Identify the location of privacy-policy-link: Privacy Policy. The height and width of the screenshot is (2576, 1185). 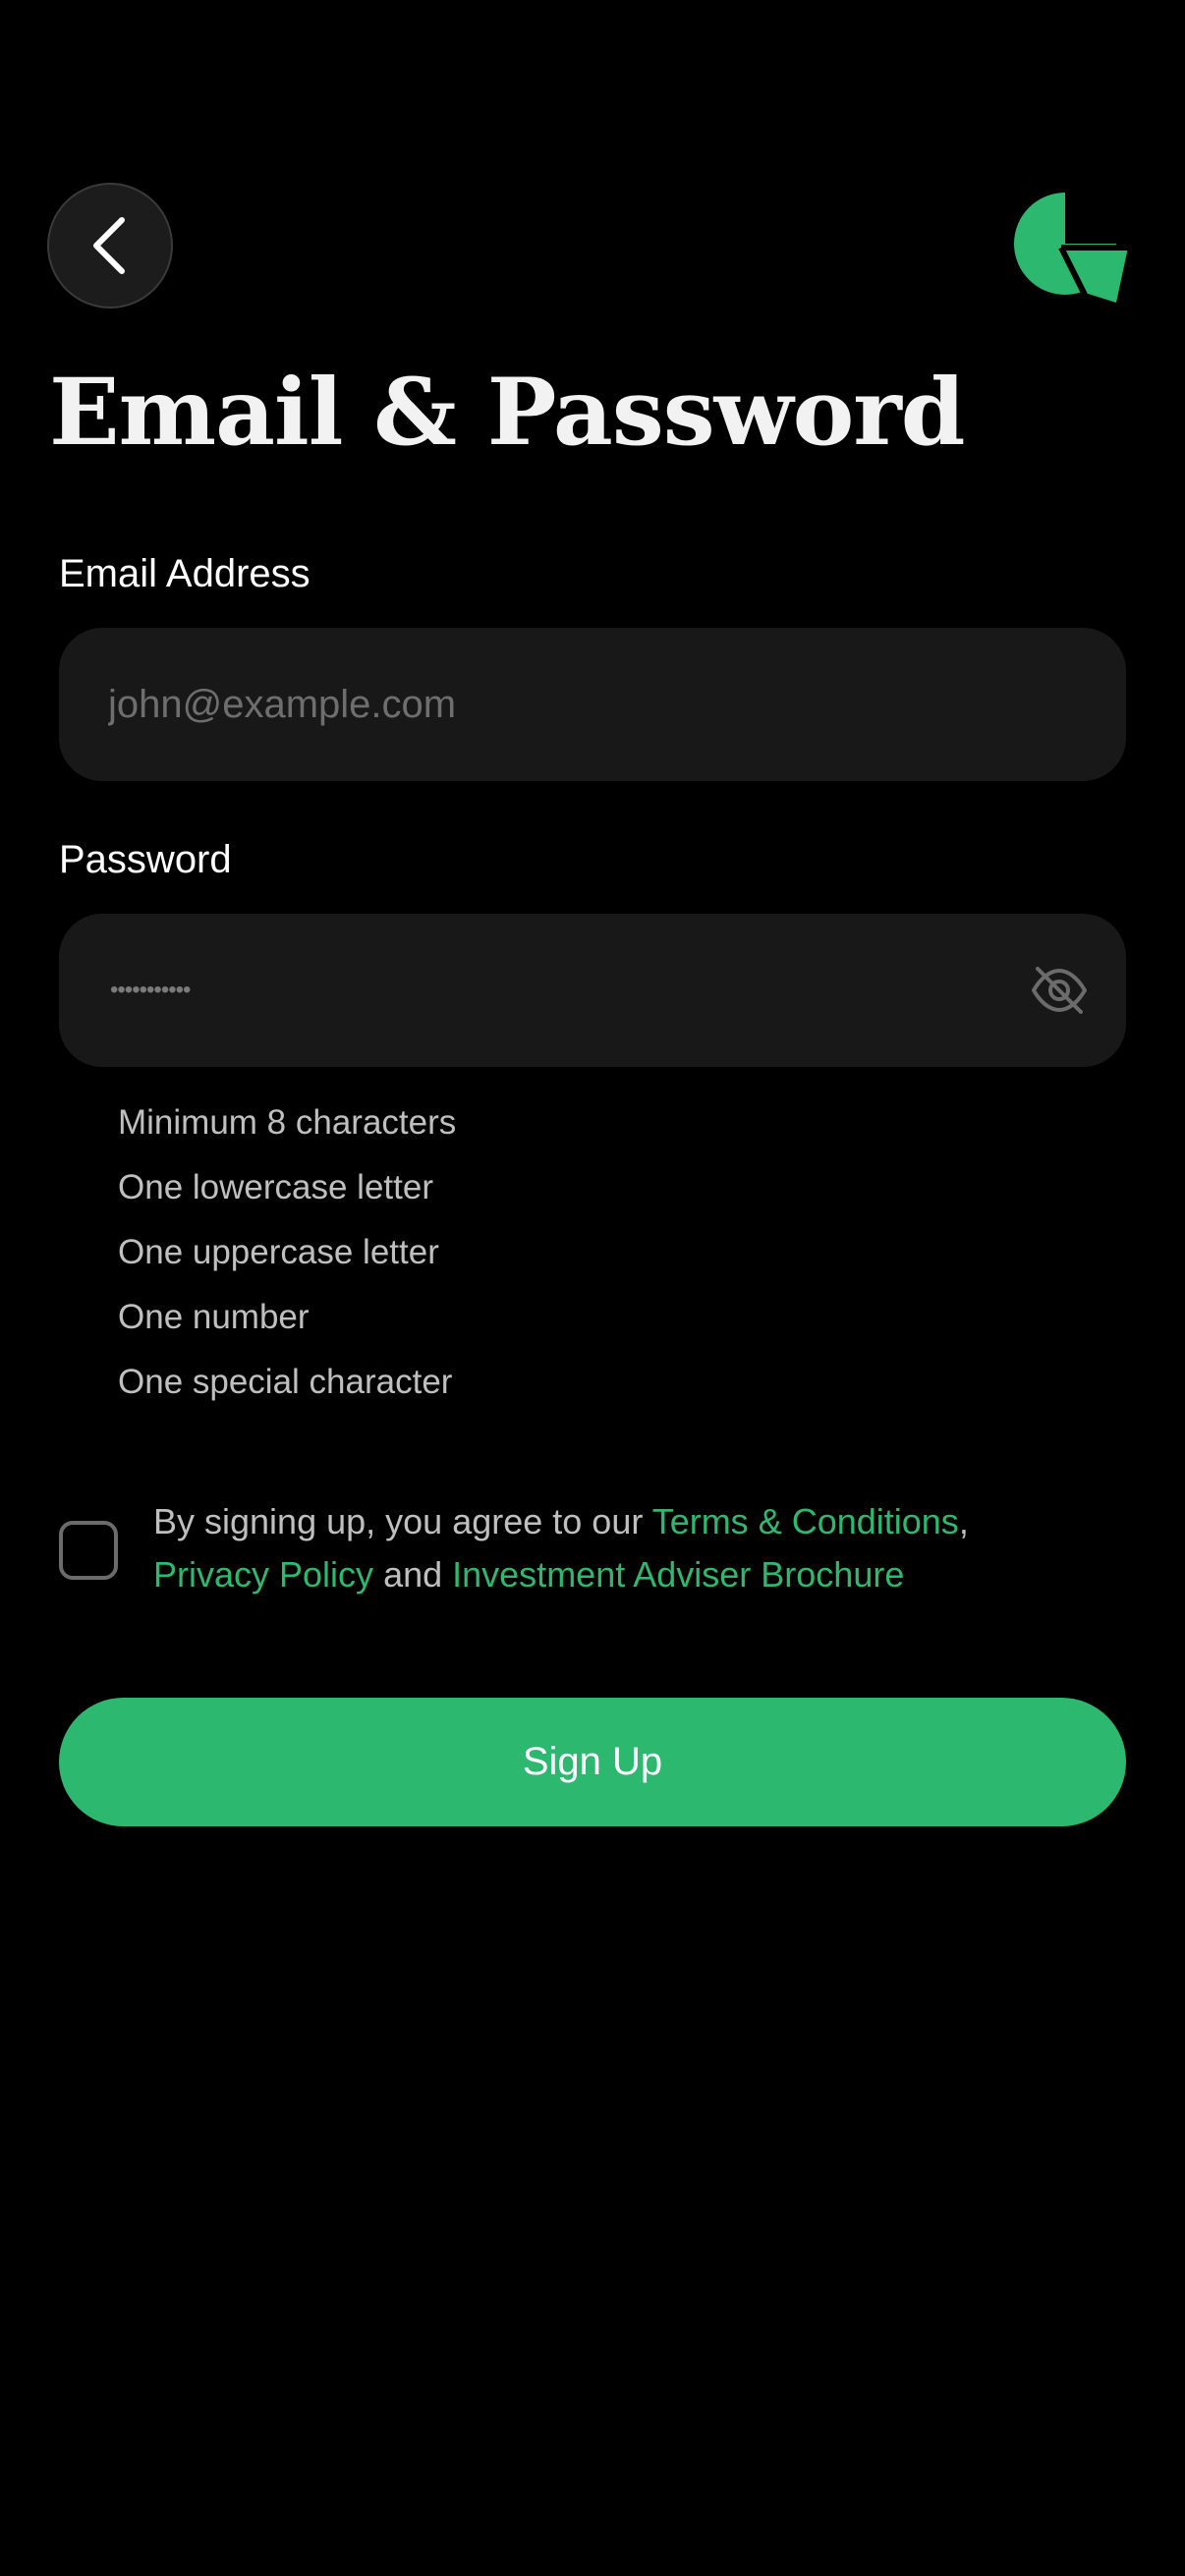
(263, 1574).